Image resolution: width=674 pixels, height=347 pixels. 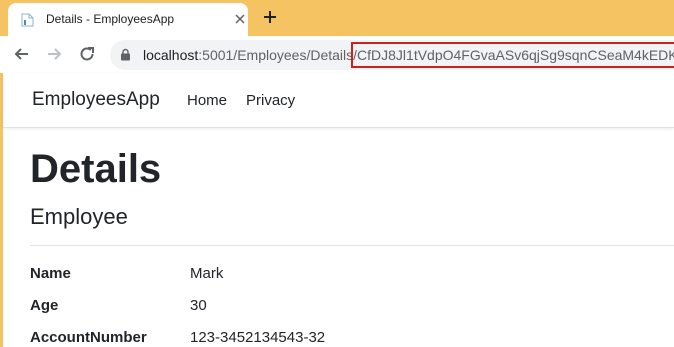 I want to click on detail-label-account-number: AccountNumber, so click(x=88, y=337).